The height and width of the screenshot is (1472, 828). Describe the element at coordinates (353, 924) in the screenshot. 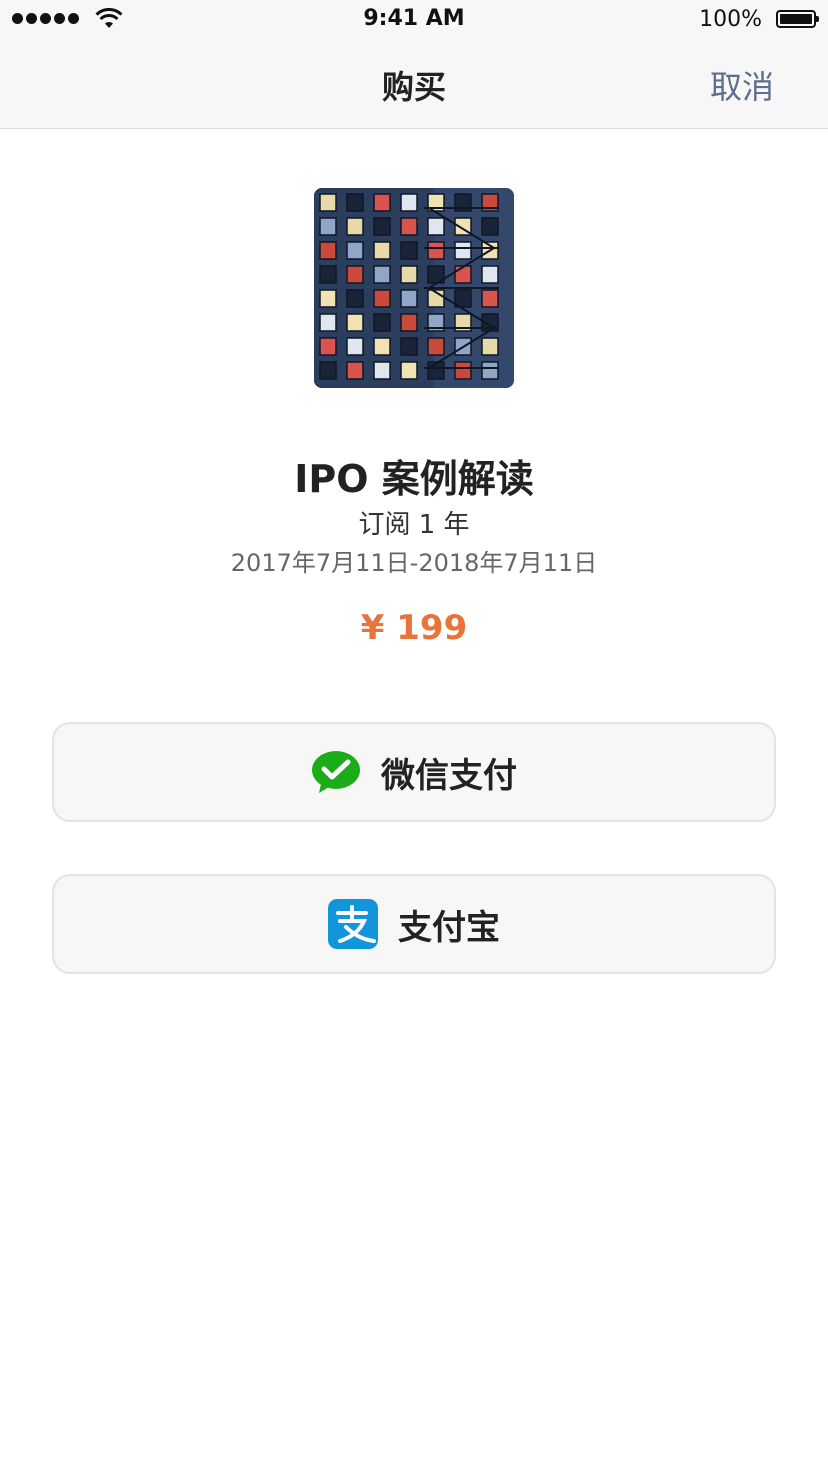

I see `alipay-icon` at that location.